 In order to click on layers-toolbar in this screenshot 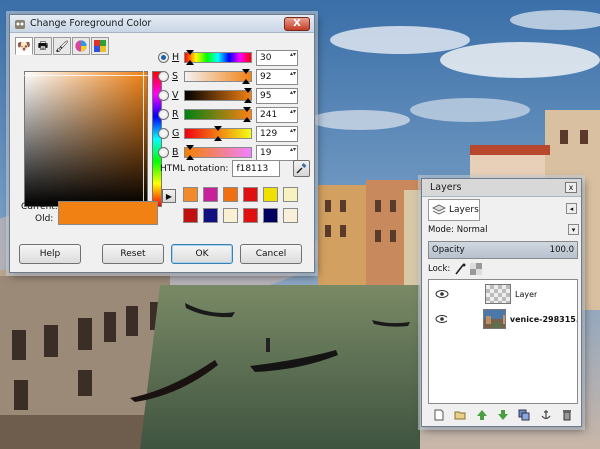, I will do `click(503, 415)`.